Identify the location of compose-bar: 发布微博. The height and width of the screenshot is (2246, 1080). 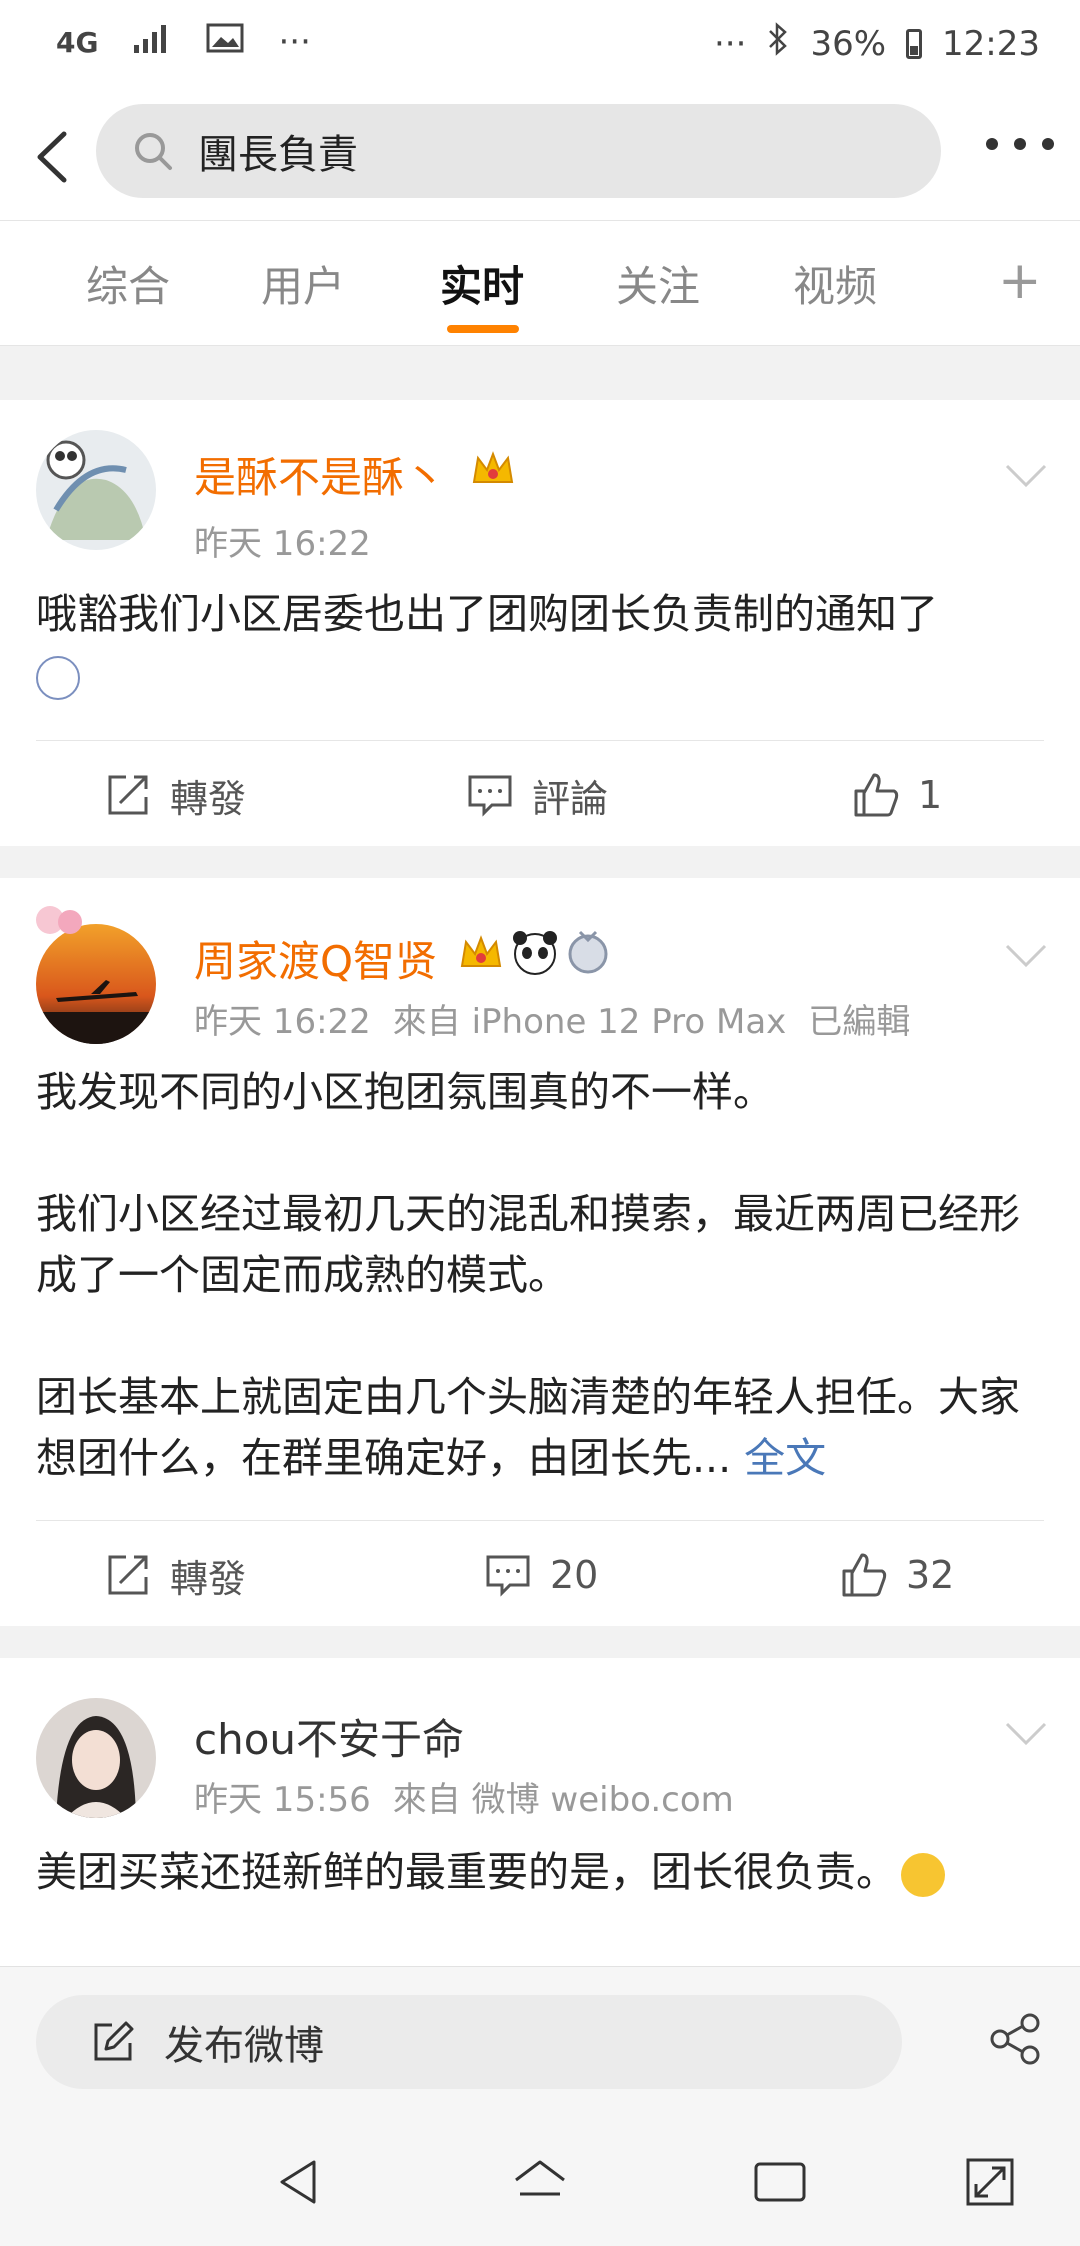
(540, 2043).